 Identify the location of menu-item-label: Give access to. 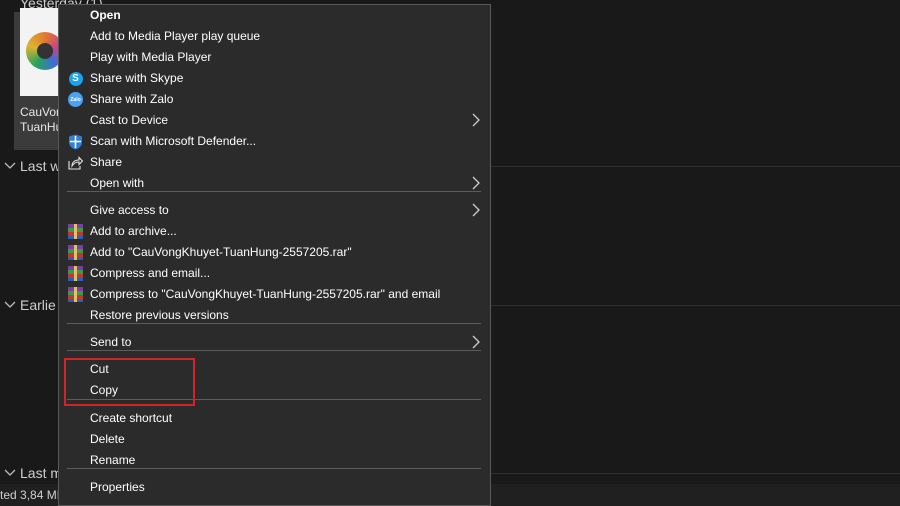
(129, 210).